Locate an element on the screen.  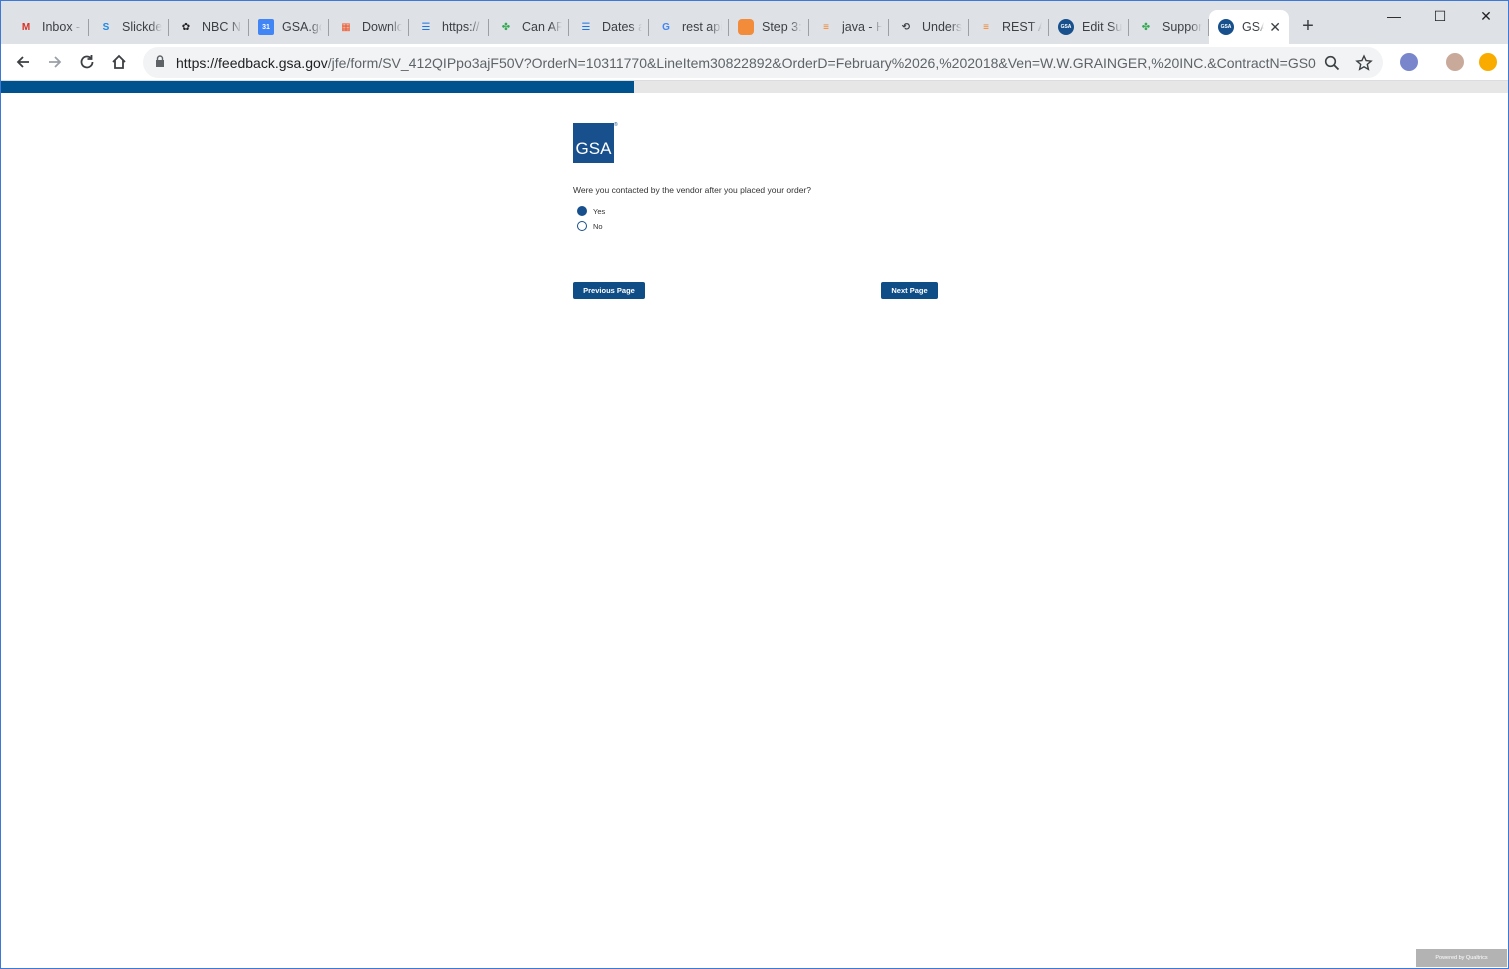
tab-title: Support is located at coordinates (1182, 27).